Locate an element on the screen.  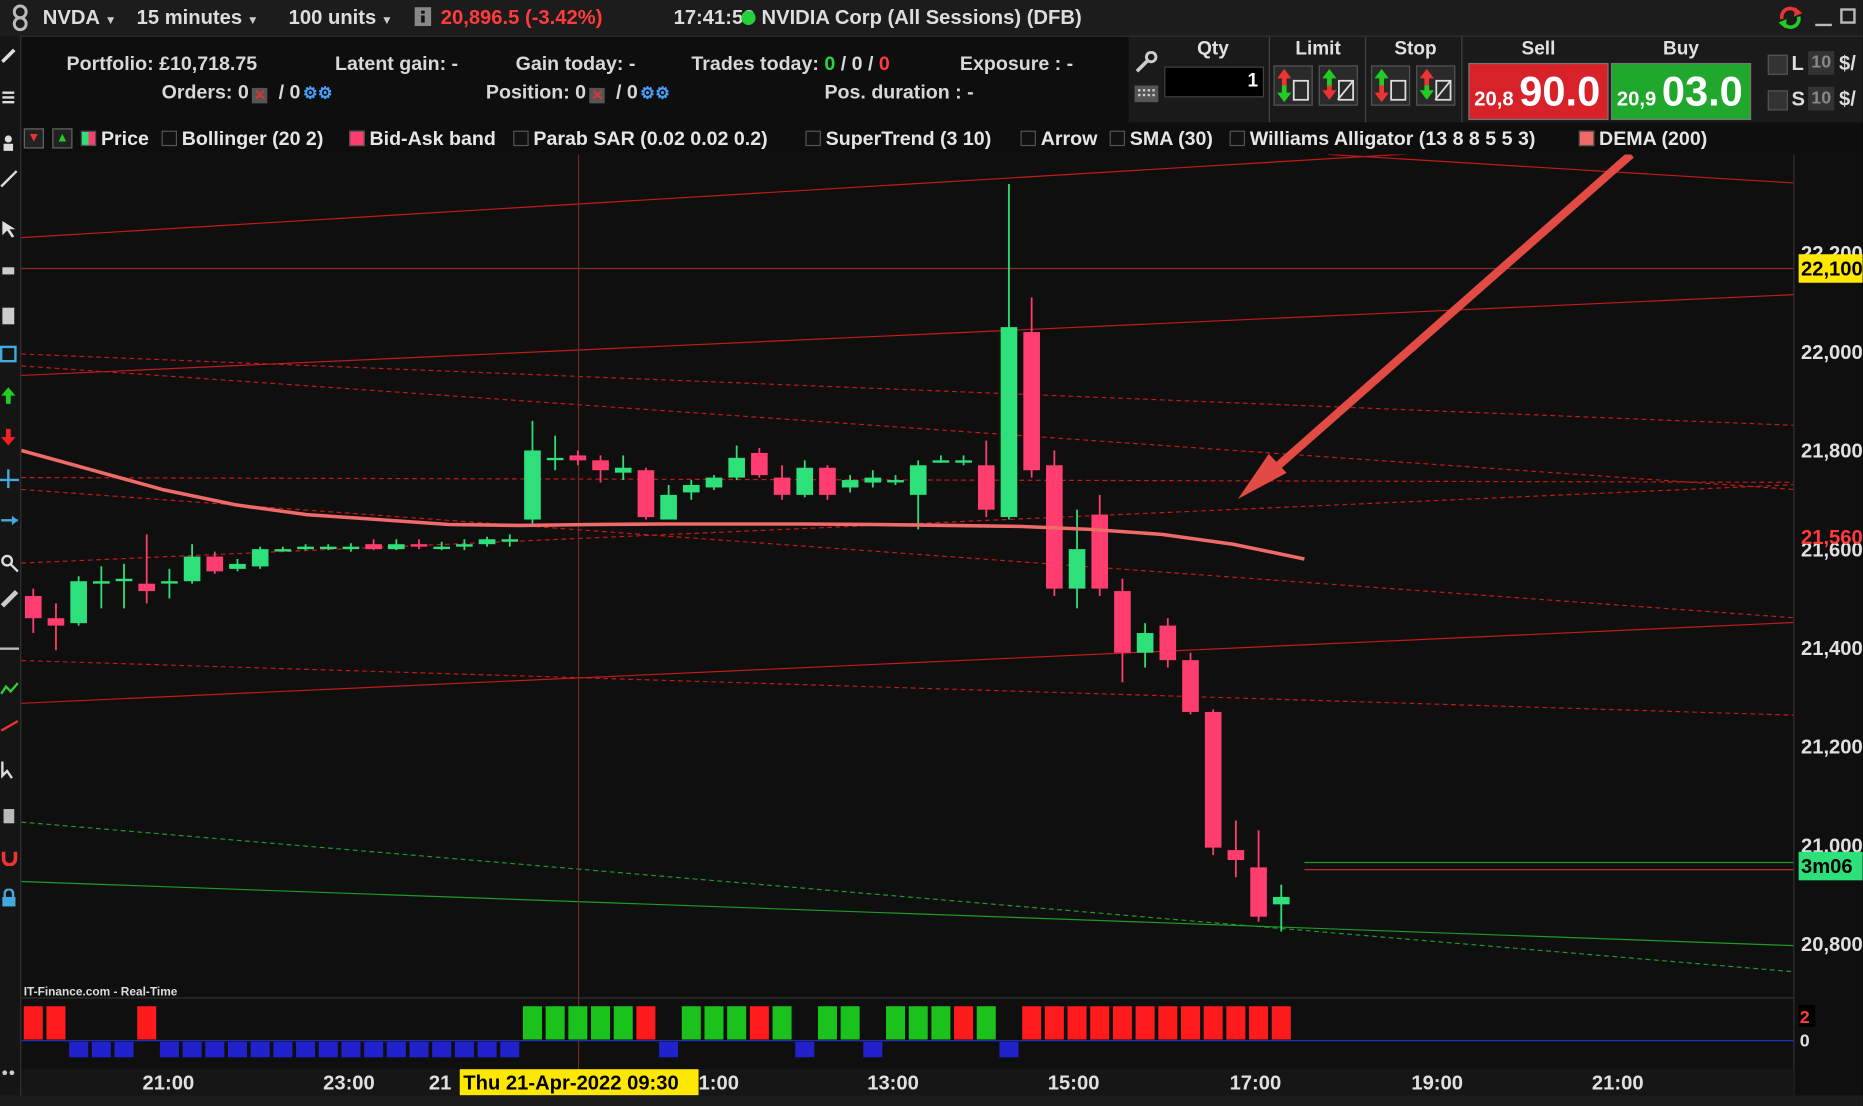
collapse-up-icon: ▲ is located at coordinates (62, 138).